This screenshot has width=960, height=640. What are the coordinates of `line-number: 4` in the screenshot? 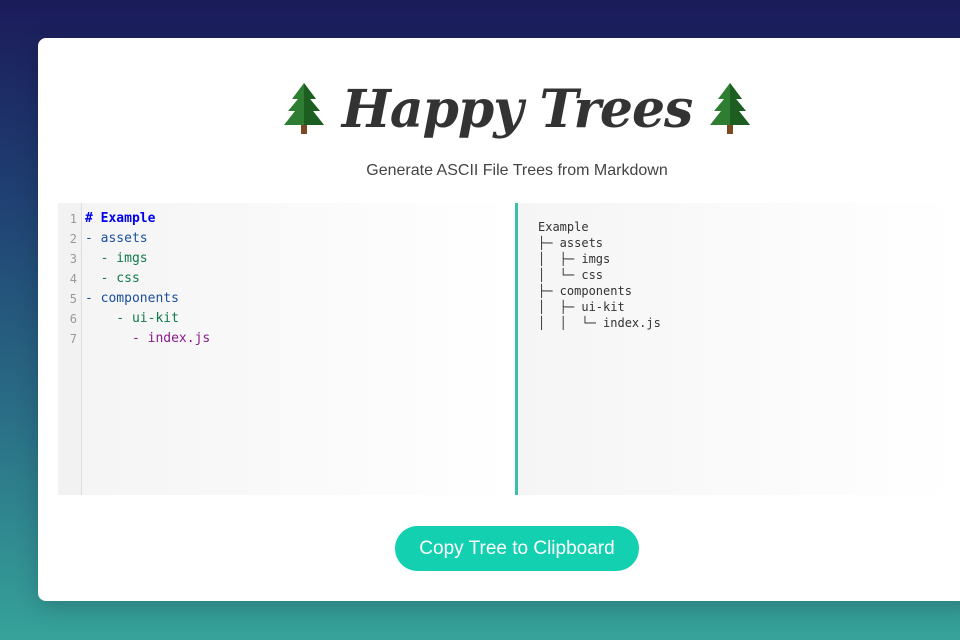 It's located at (73, 279).